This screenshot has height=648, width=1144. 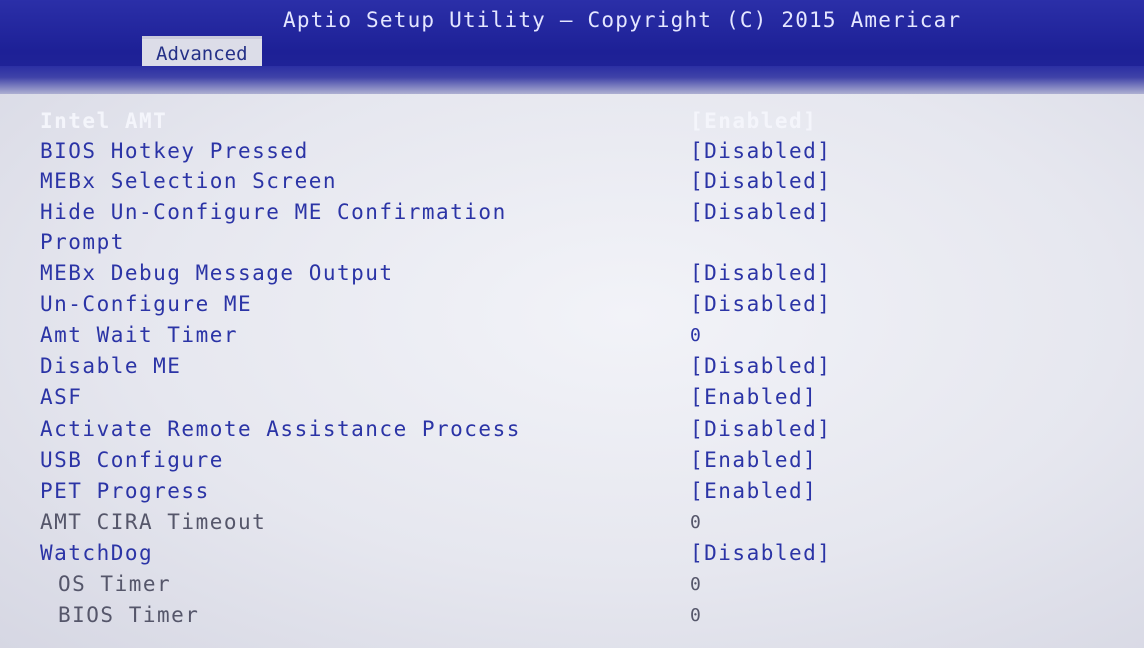 What do you see at coordinates (572, 273) in the screenshot?
I see `setting-row-mebx-debug-message-output: MEBx Debug Message Output [Disabled]` at bounding box center [572, 273].